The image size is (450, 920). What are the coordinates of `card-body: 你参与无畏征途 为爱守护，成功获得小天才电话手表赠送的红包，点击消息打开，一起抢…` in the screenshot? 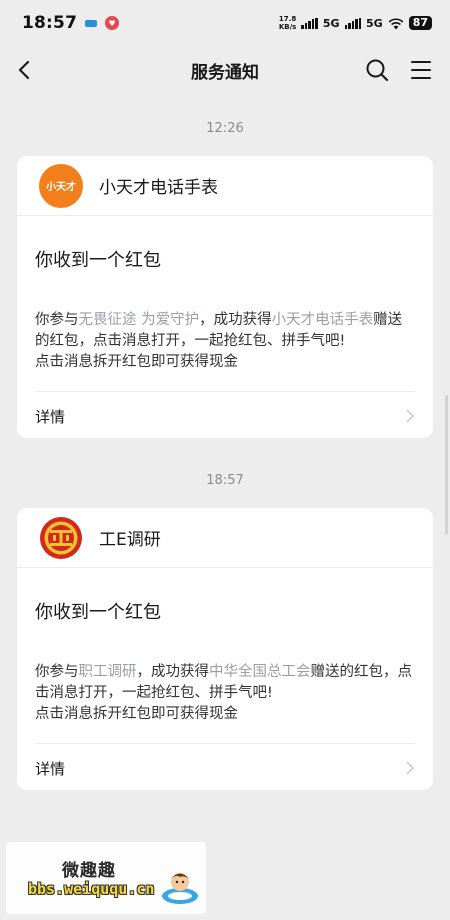 It's located at (225, 322).